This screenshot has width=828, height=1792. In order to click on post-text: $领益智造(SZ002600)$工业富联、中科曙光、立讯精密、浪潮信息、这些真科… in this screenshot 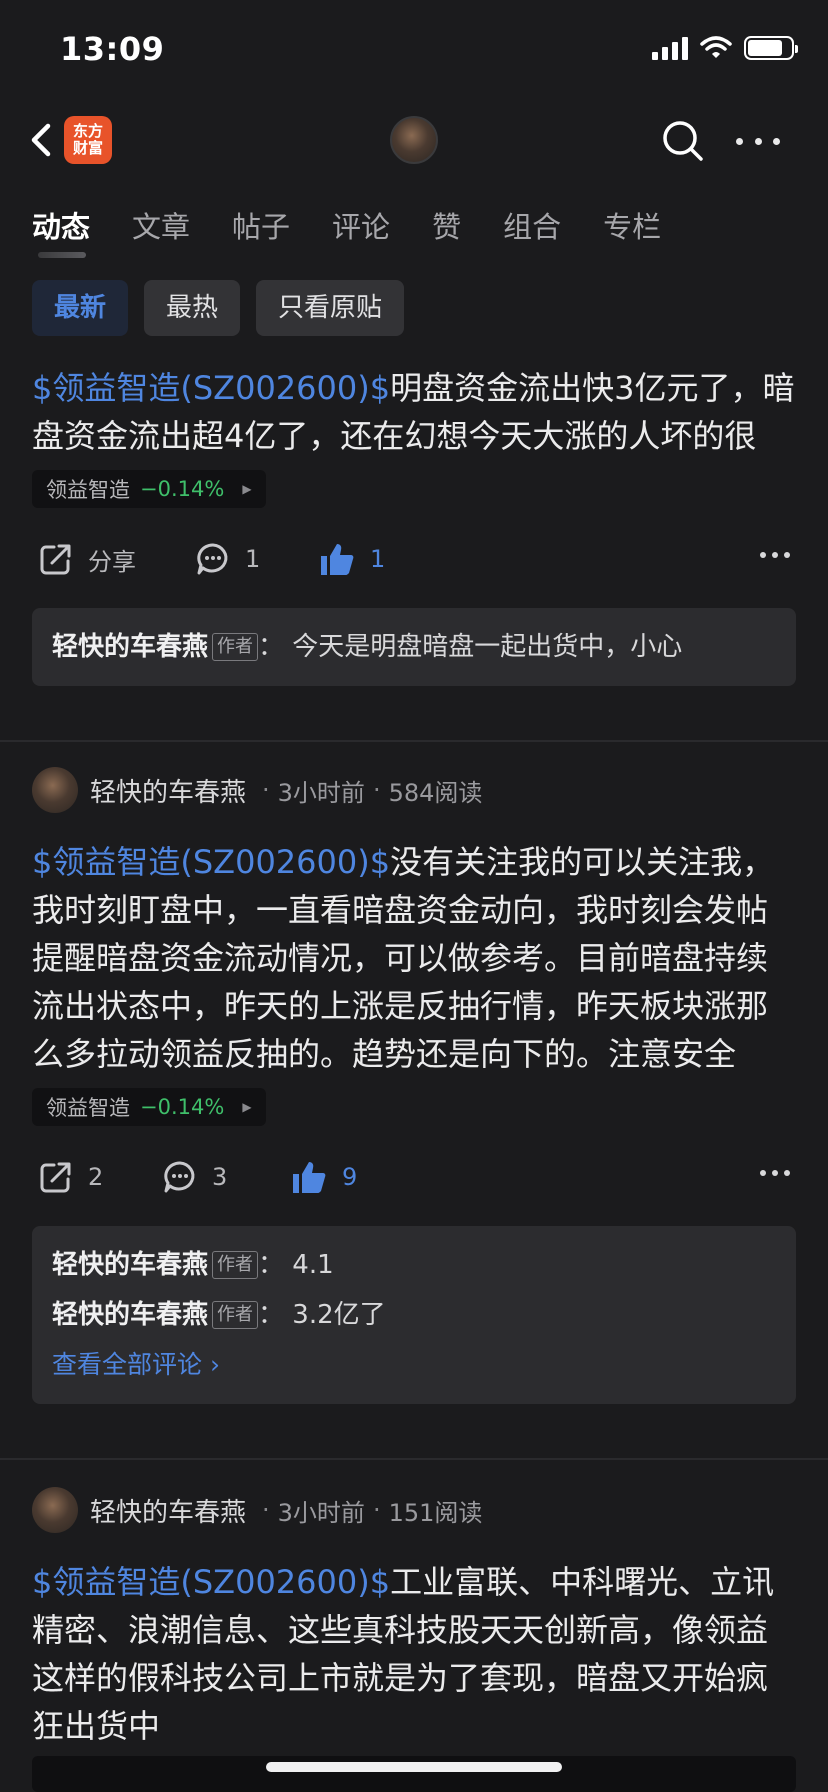, I will do `click(414, 1654)`.